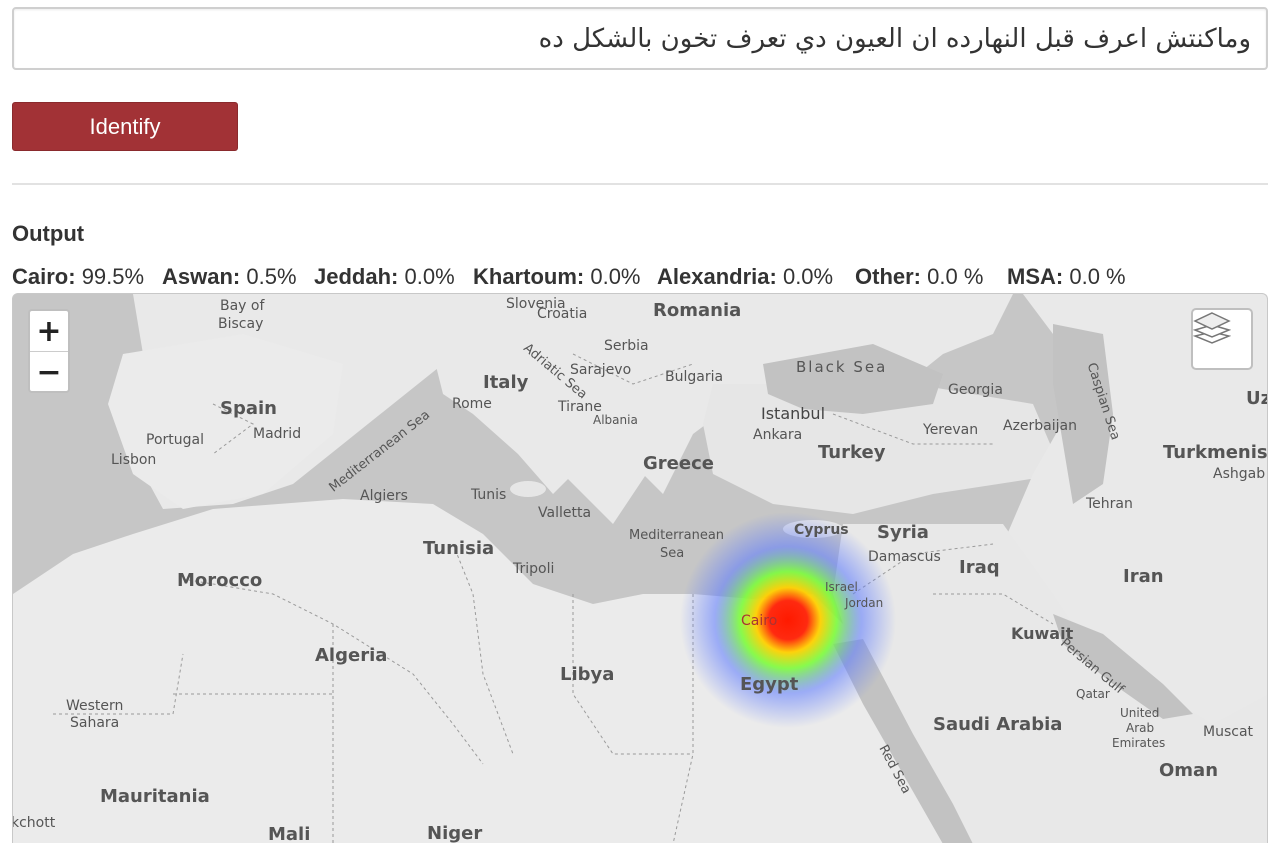 This screenshot has height=843, width=1280. What do you see at coordinates (242, 306) in the screenshot?
I see `map-label: Bay of` at bounding box center [242, 306].